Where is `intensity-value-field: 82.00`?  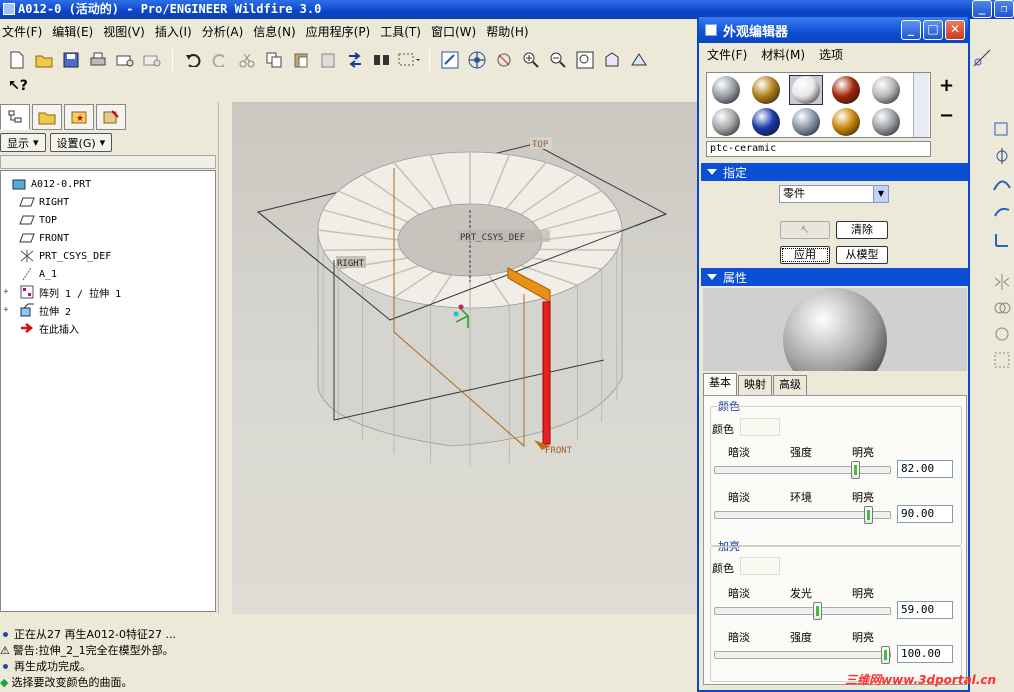 intensity-value-field: 82.00 is located at coordinates (925, 469).